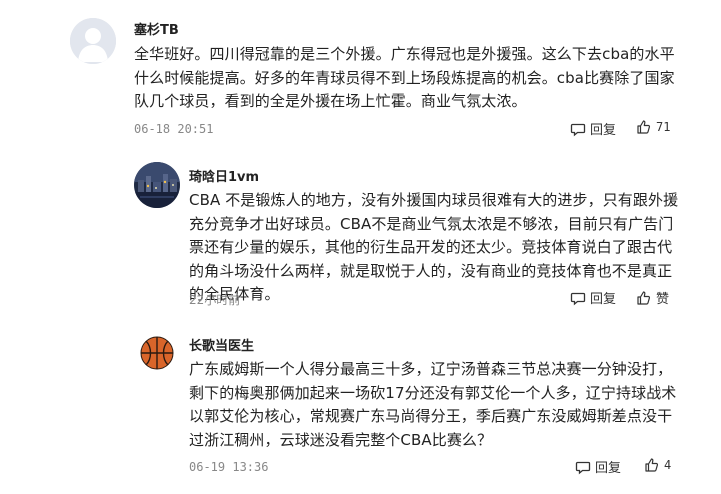  Describe the element at coordinates (156, 28) in the screenshot. I see `username: 塞杉TB` at that location.